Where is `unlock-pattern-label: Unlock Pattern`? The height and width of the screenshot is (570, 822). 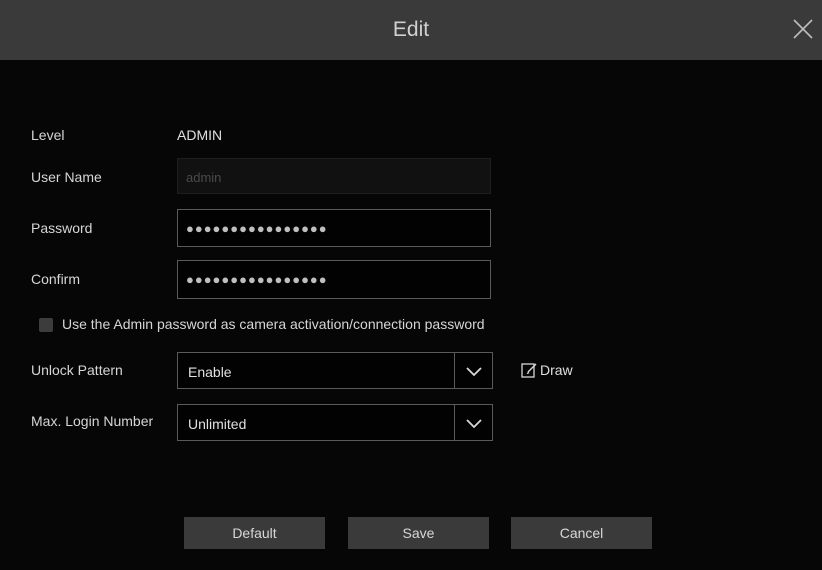
unlock-pattern-label: Unlock Pattern is located at coordinates (77, 370).